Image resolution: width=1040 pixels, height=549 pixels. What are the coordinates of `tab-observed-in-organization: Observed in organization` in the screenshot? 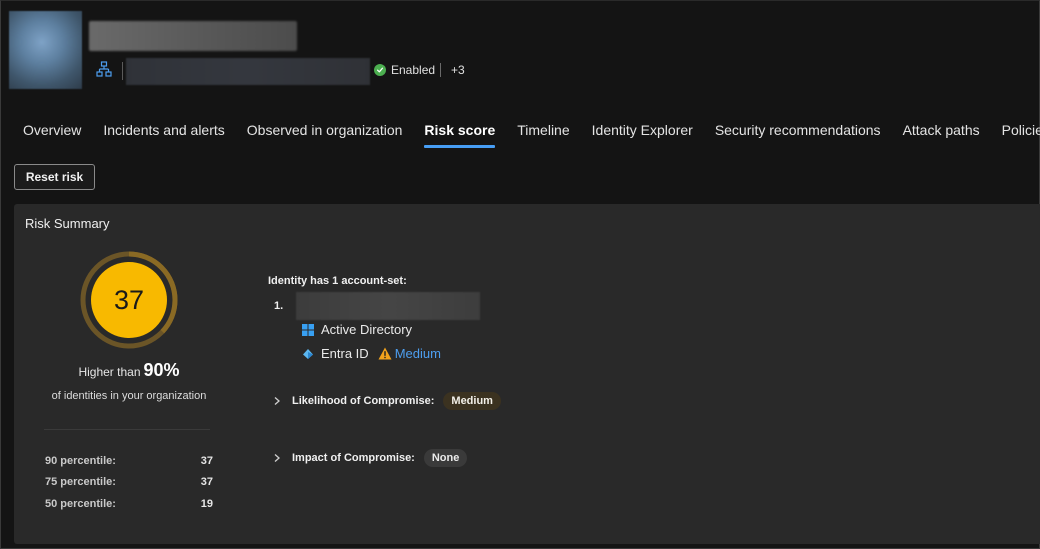 It's located at (325, 135).